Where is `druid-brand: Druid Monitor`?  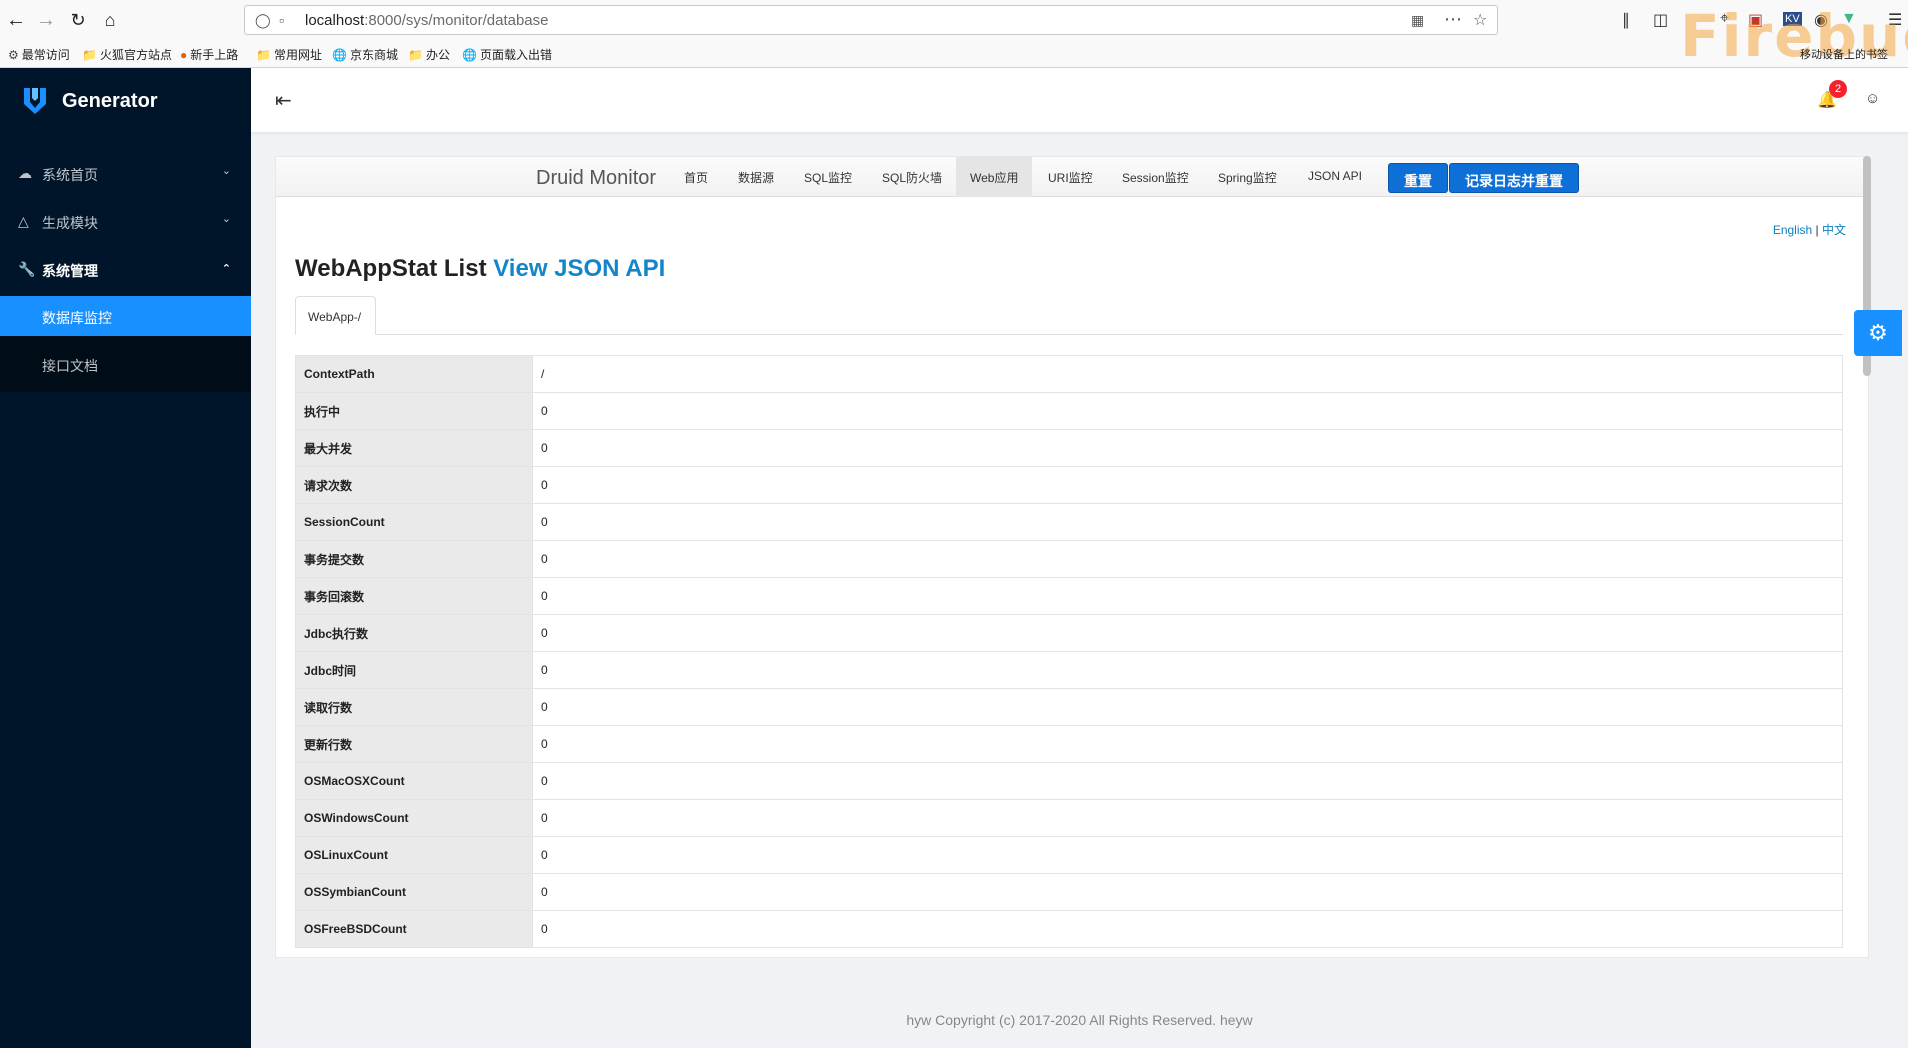
druid-brand: Druid Monitor is located at coordinates (596, 178).